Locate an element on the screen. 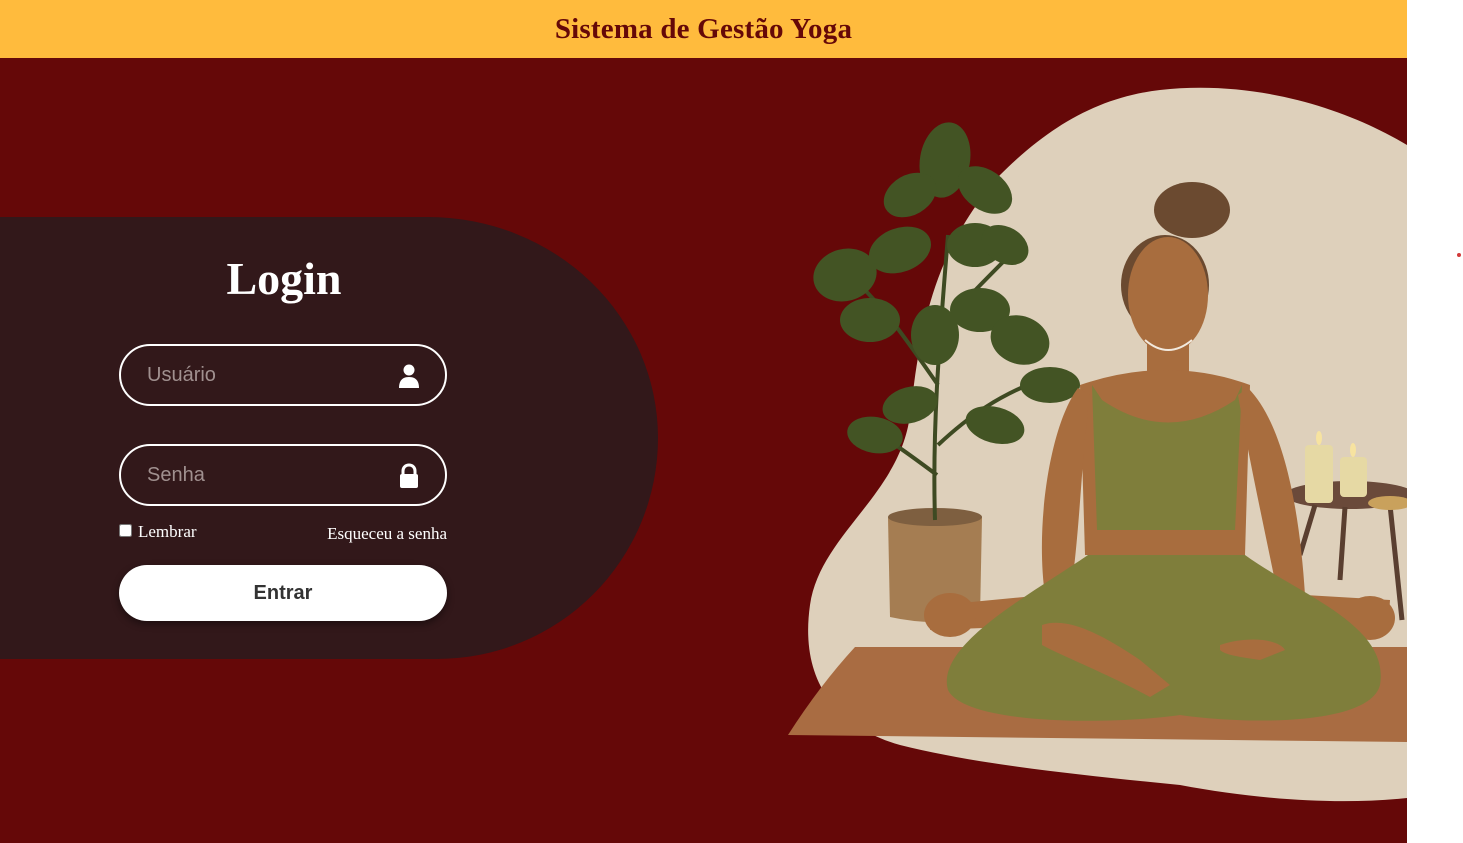 This screenshot has width=1463, height=843. username-field is located at coordinates (283, 375).